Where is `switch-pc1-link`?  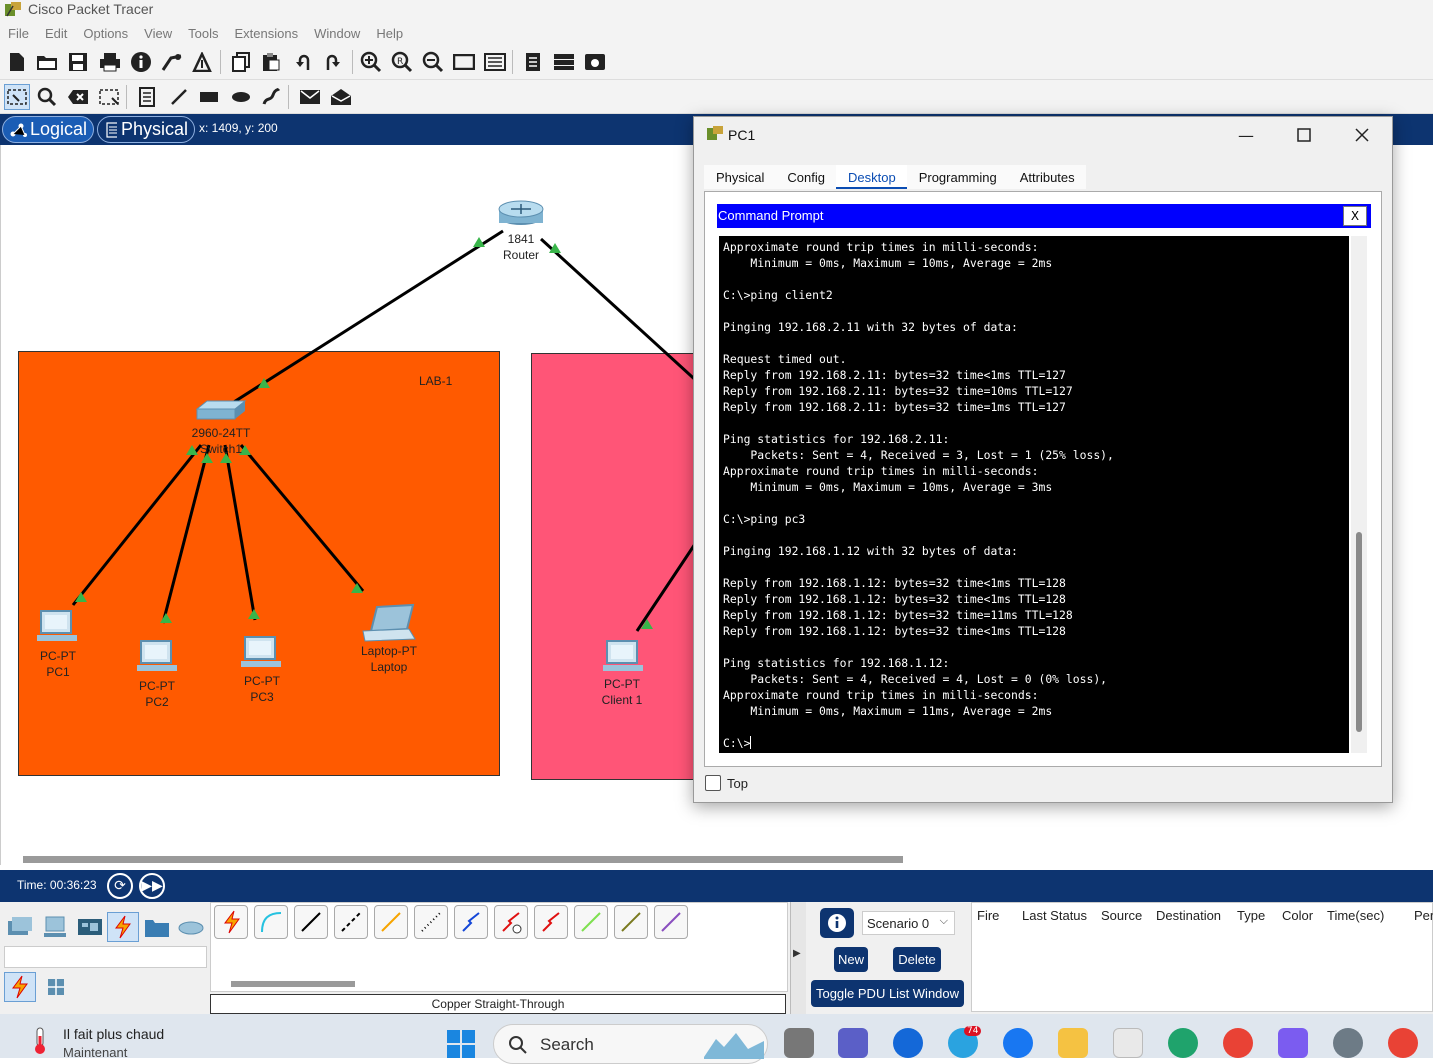 switch-pc1-link is located at coordinates (137, 525).